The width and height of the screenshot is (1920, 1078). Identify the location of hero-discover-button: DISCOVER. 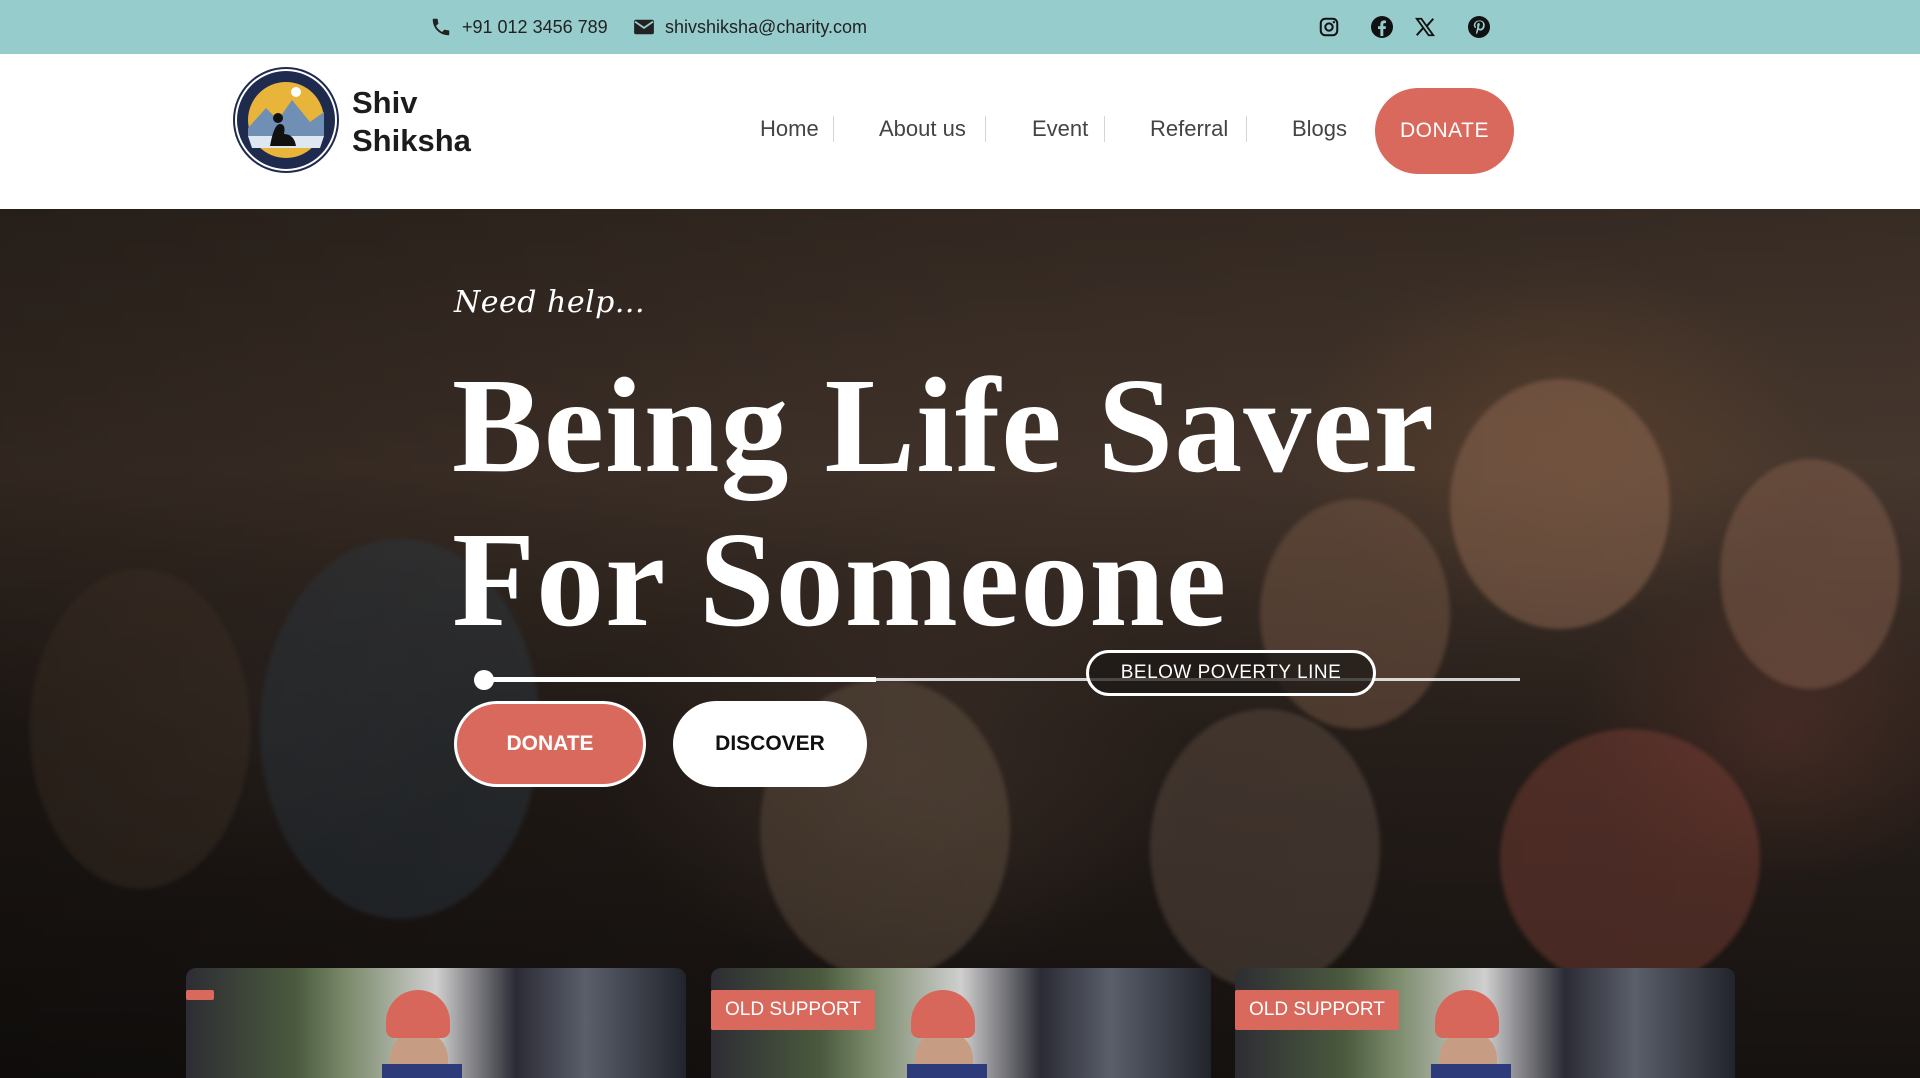
(770, 744).